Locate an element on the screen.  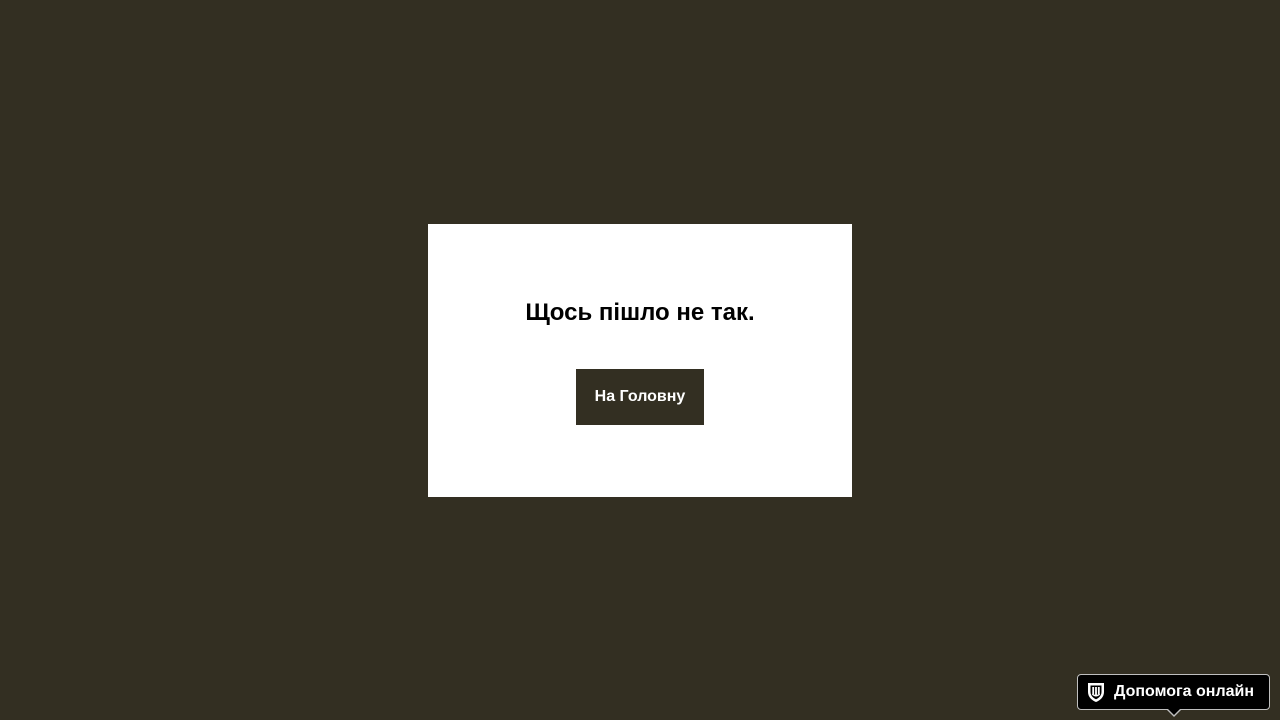
error-title: Щось пішло не так. is located at coordinates (640, 312).